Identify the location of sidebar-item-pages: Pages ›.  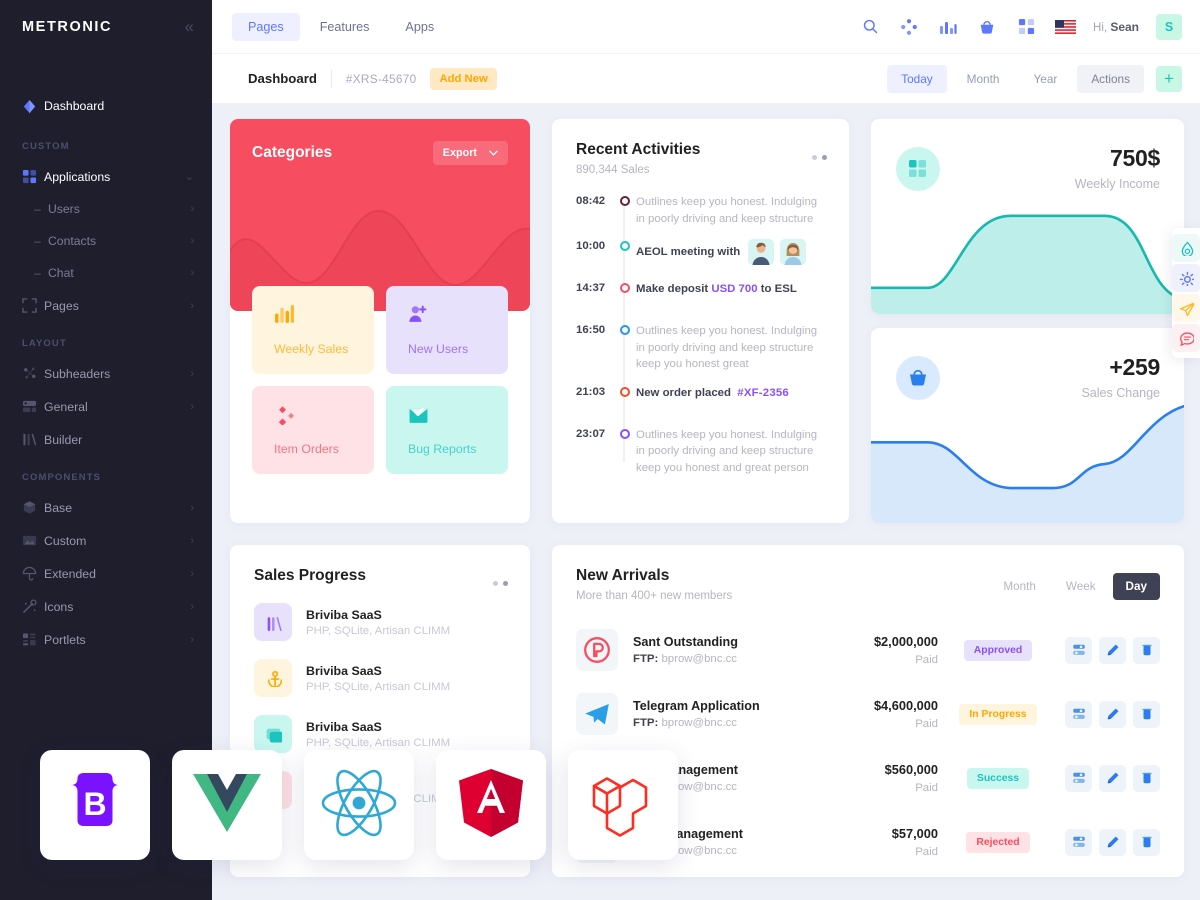
(106, 305).